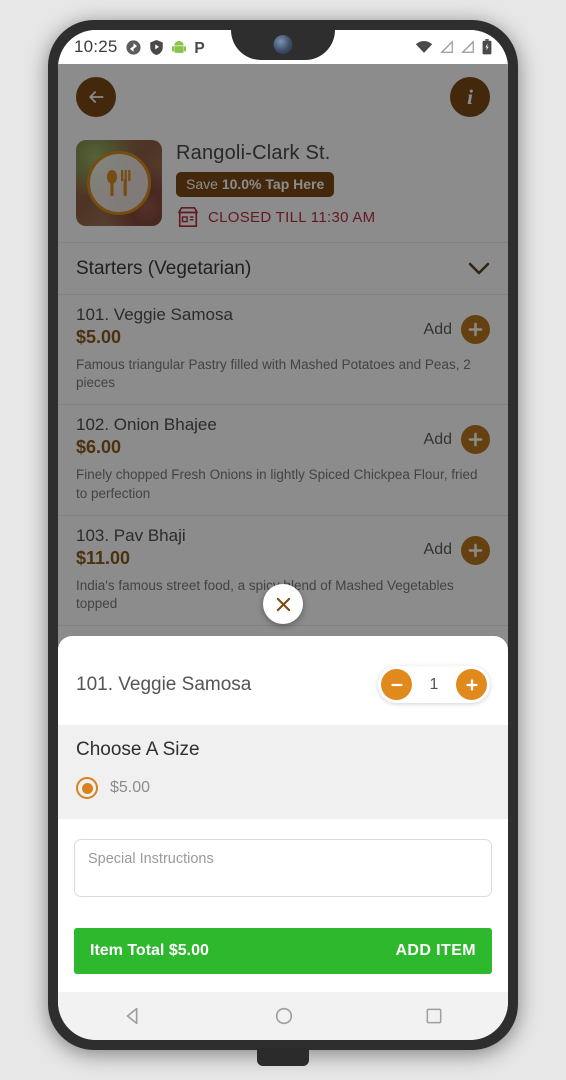 This screenshot has width=566, height=1080. What do you see at coordinates (164, 684) in the screenshot?
I see `modal-item-name: 101. Veggie Samosa` at bounding box center [164, 684].